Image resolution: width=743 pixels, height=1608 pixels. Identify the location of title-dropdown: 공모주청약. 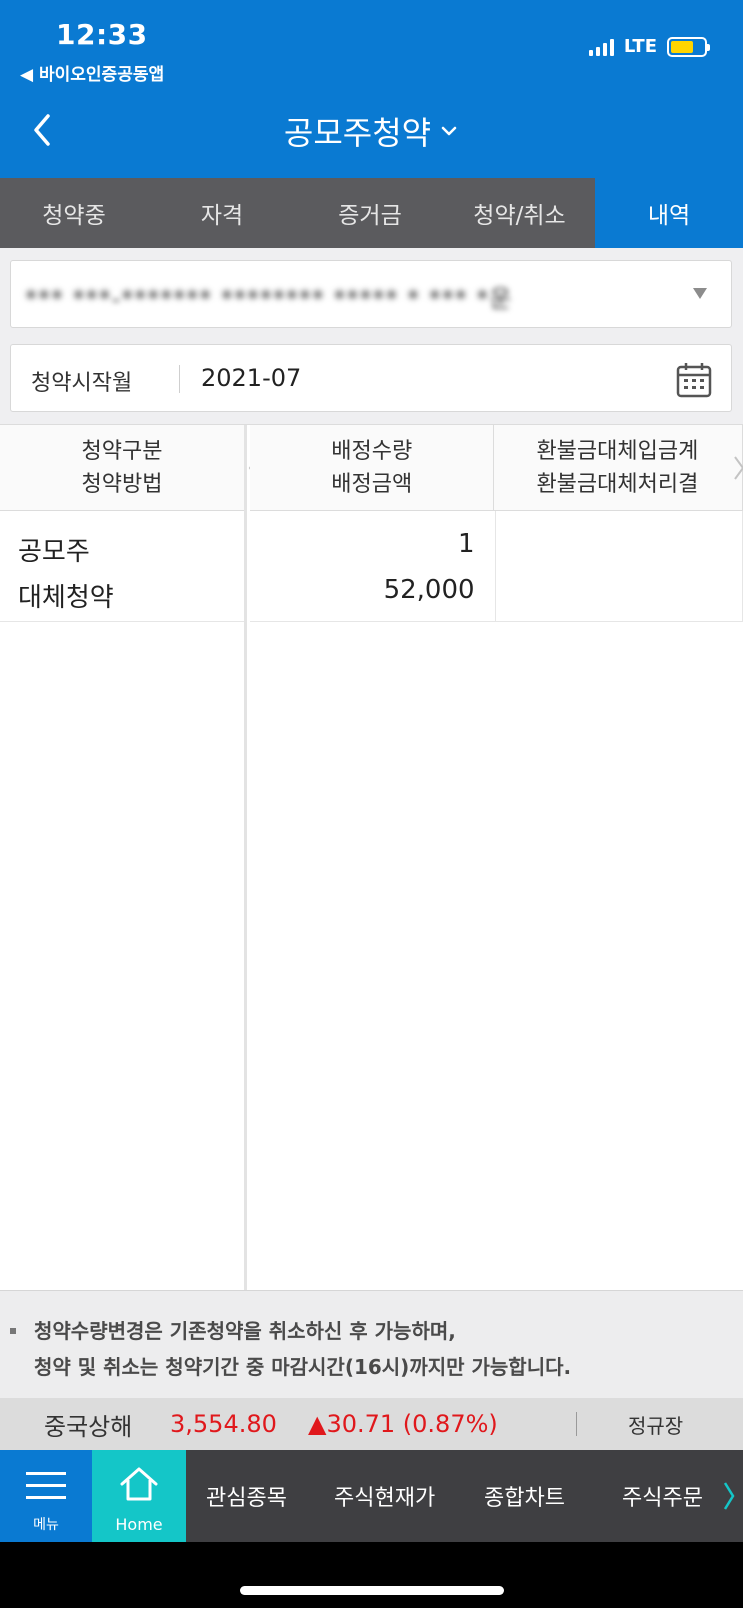
(371, 131).